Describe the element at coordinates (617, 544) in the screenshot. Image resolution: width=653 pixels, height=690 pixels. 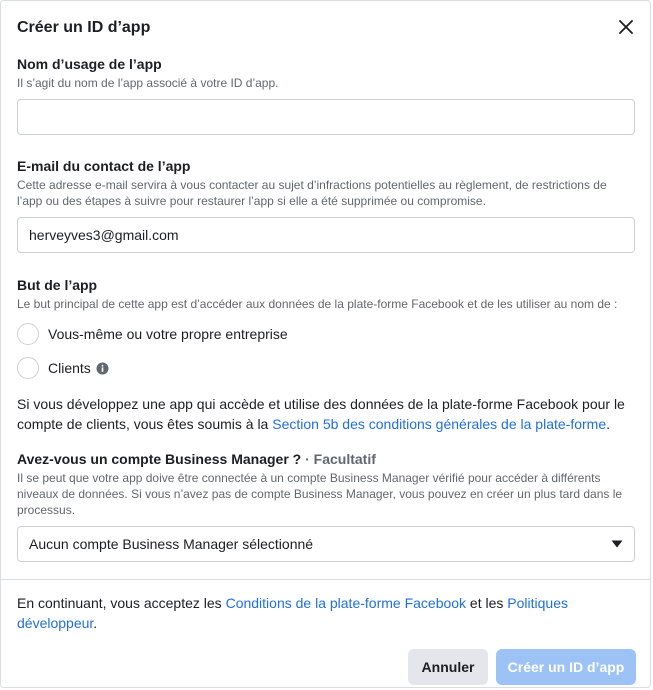
I see `caret-down-icon` at that location.